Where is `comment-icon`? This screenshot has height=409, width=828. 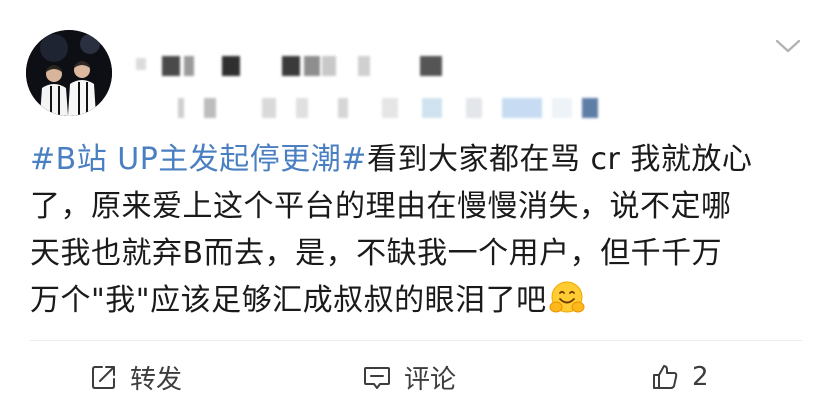 comment-icon is located at coordinates (377, 378).